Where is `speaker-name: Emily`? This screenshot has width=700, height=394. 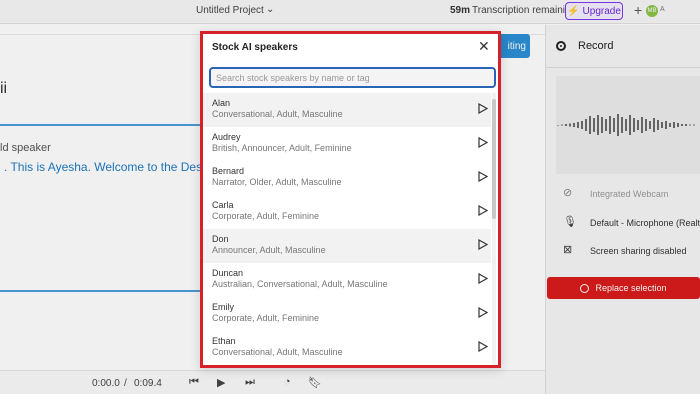 speaker-name: Emily is located at coordinates (223, 307).